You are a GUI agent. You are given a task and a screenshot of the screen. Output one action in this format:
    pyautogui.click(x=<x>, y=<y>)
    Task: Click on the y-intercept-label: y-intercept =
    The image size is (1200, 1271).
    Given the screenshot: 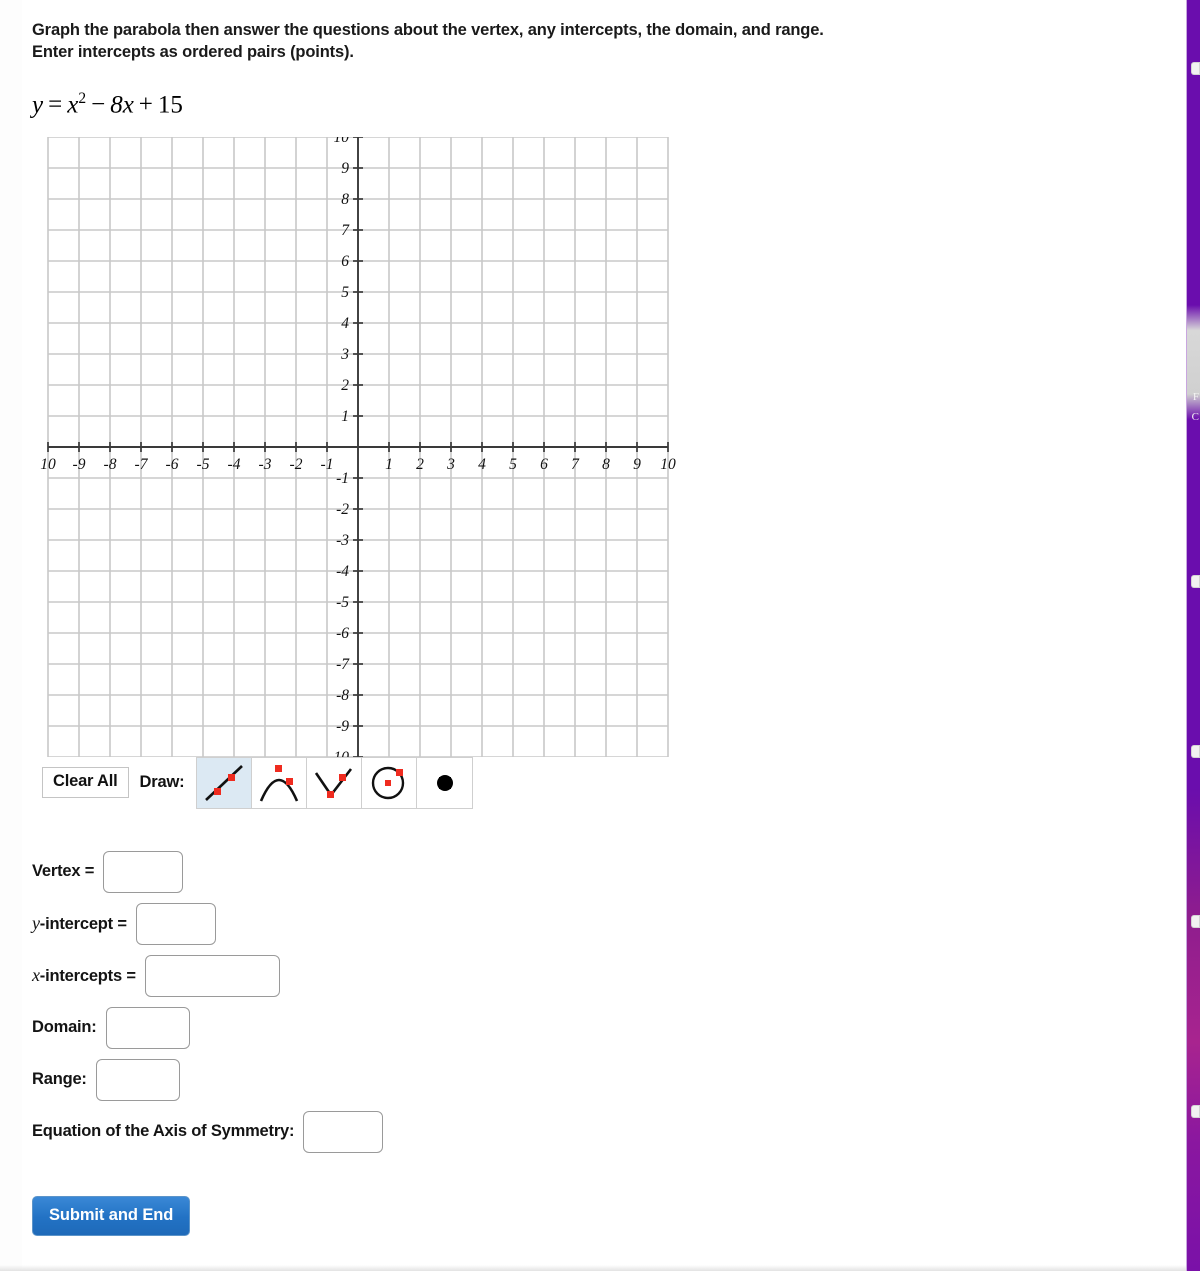 What is the action you would take?
    pyautogui.click(x=79, y=923)
    